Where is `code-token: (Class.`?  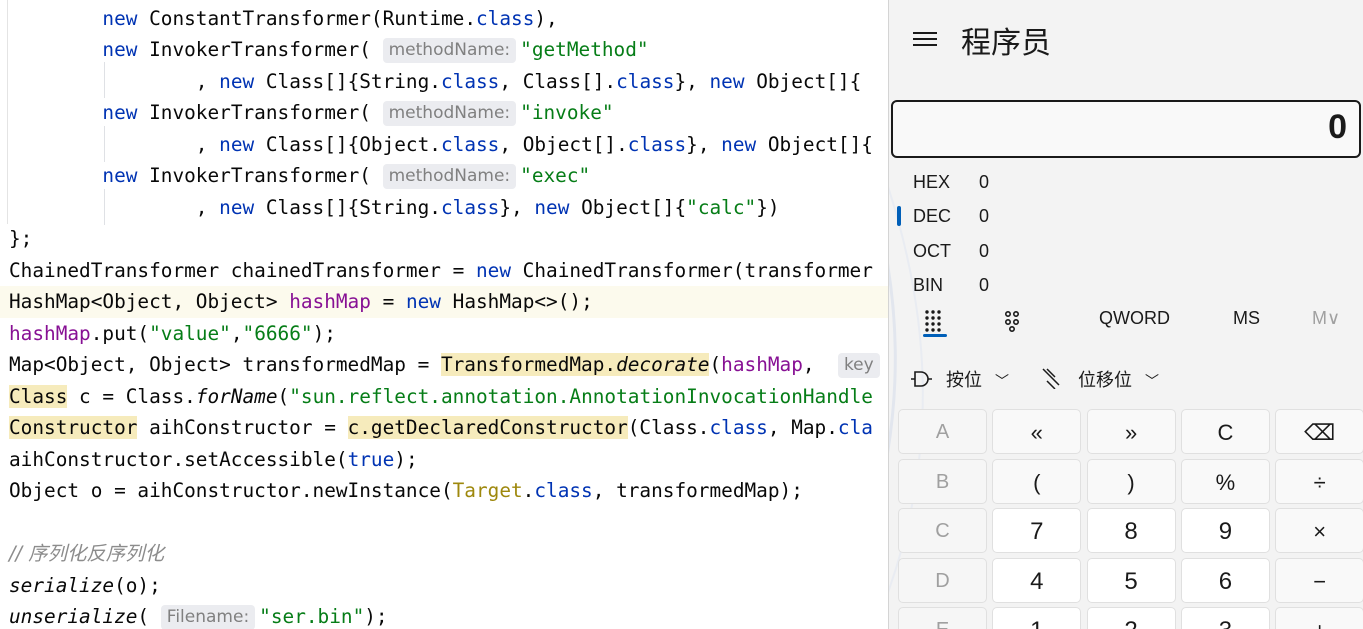 code-token: (Class. is located at coordinates (668, 427).